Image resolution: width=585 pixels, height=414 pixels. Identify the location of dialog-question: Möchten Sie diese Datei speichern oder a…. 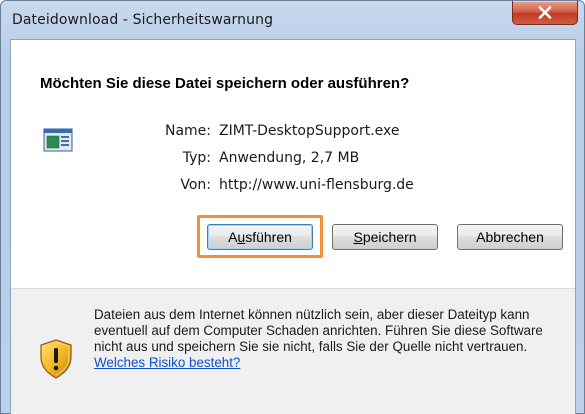
(225, 83).